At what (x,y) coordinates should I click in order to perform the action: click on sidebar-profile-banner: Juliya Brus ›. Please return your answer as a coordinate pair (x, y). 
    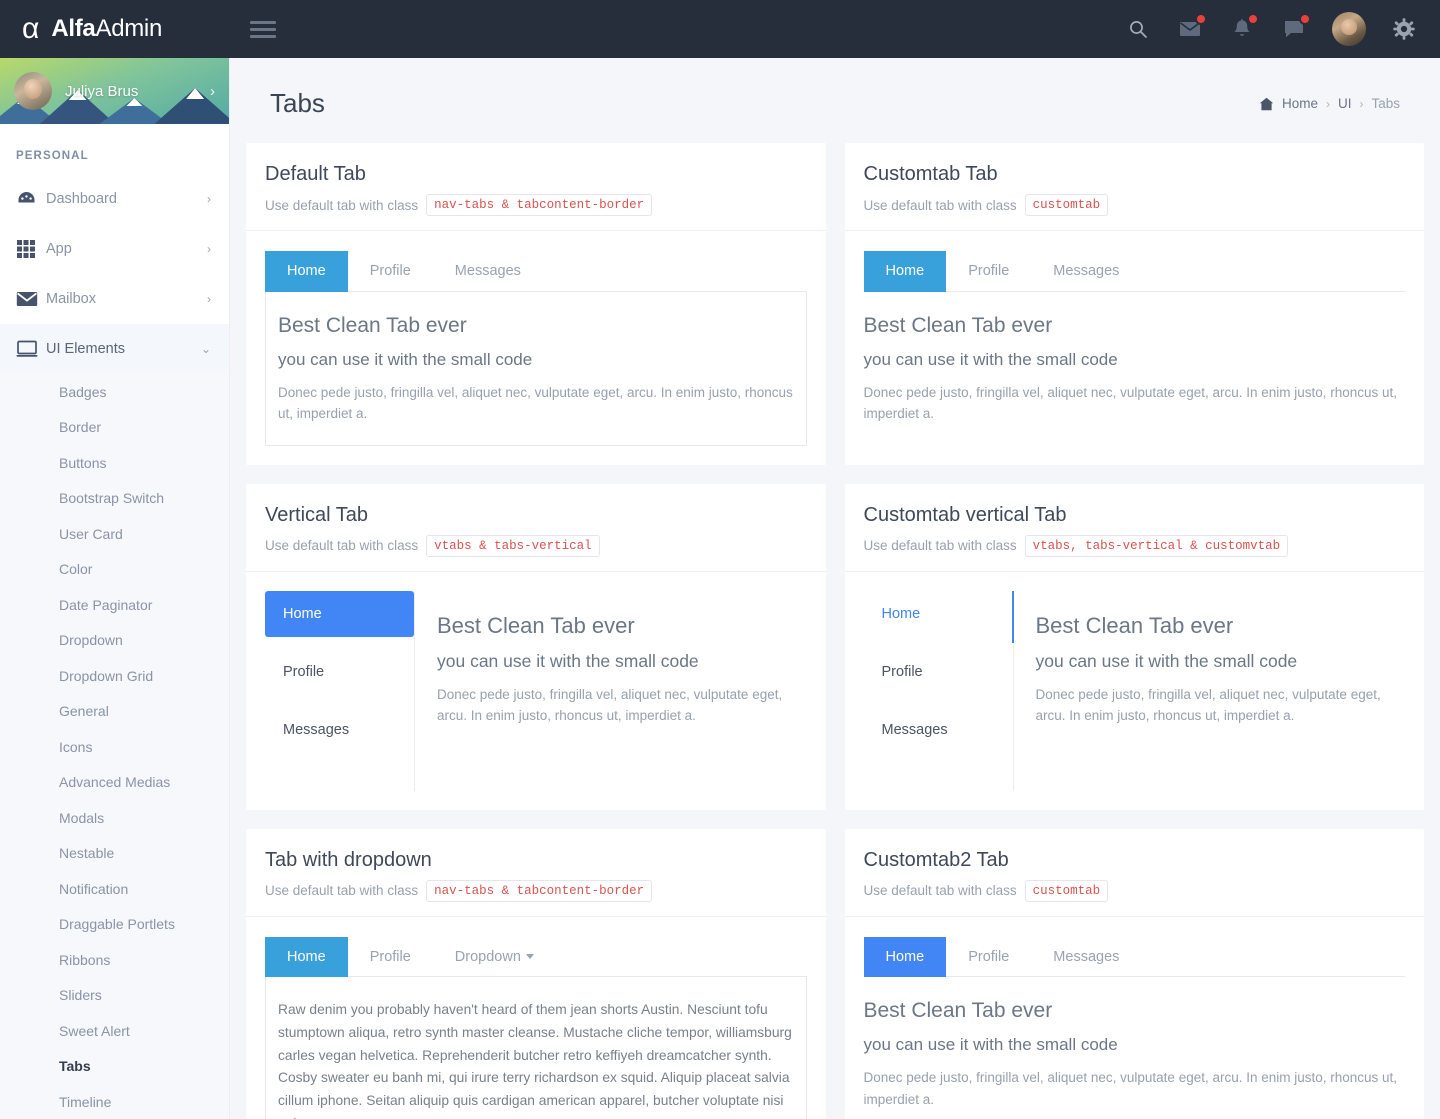
    Looking at the image, I should click on (114, 91).